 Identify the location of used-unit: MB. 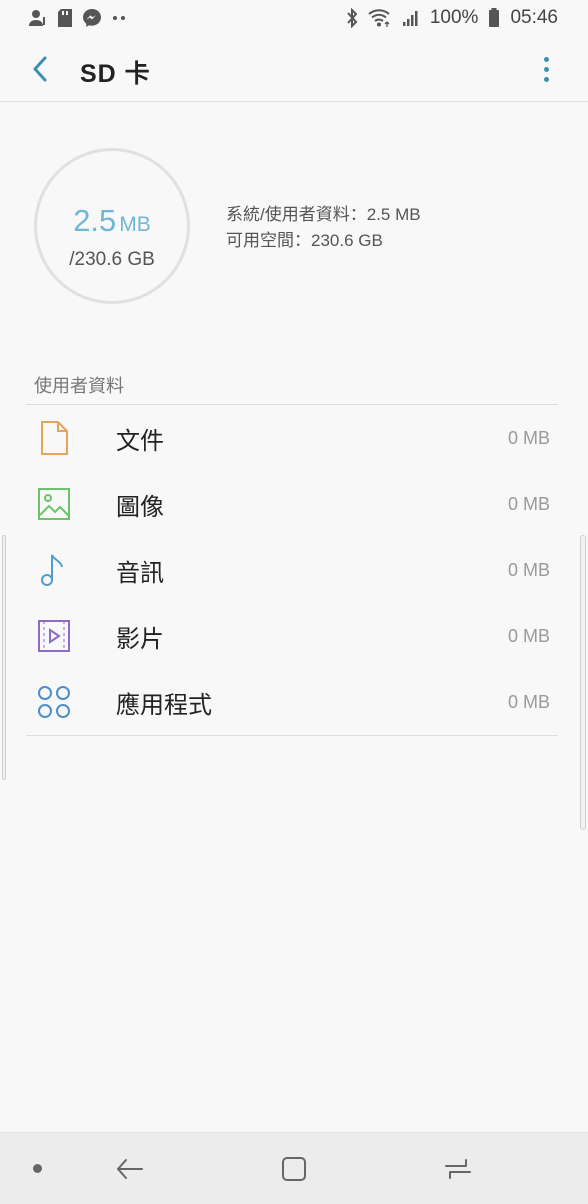
(135, 224).